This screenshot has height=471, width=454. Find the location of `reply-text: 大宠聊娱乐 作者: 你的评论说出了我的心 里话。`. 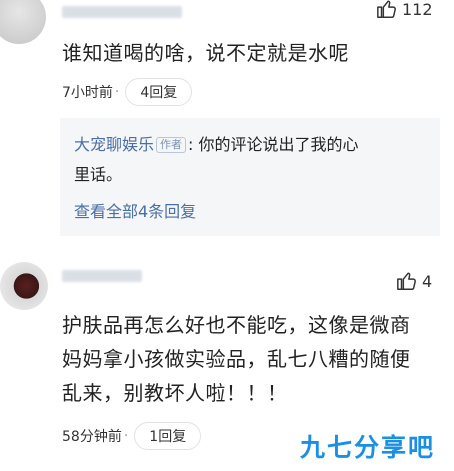

reply-text: 大宠聊娱乐 作者: 你的评论说出了我的心 里话。 is located at coordinates (254, 160).